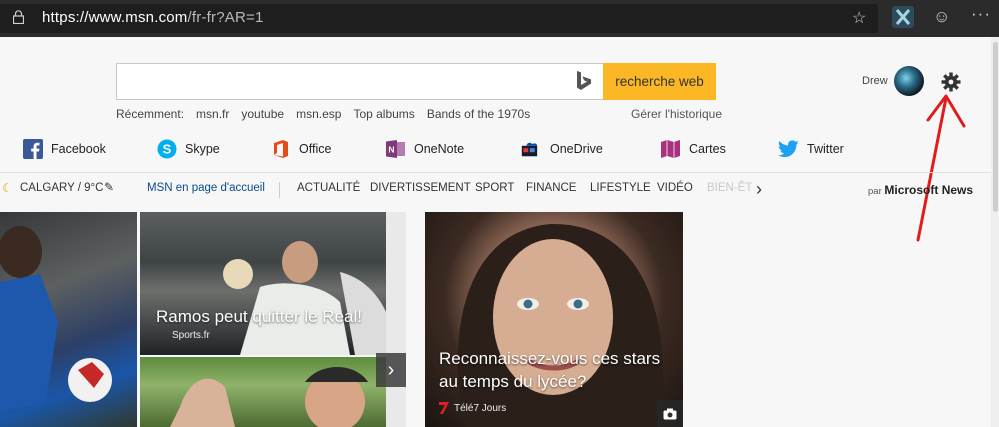 The height and width of the screenshot is (427, 999). I want to click on tile-headline-line: au temps du lycée?, so click(513, 381).